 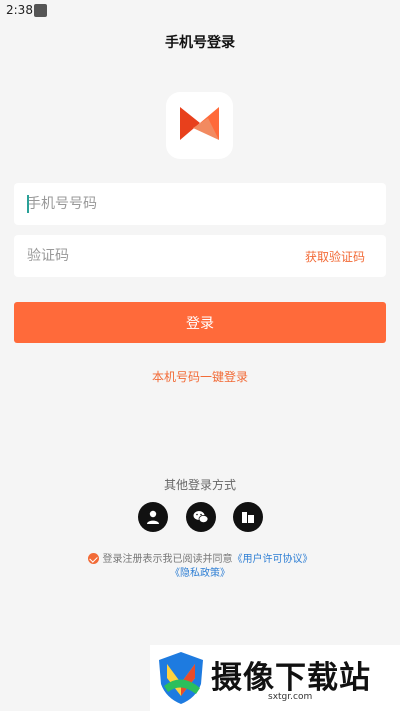 I want to click on agreement: 登录注册表示我已阅读并同意《用户许可协议》 《隐私政策》, so click(x=200, y=567).